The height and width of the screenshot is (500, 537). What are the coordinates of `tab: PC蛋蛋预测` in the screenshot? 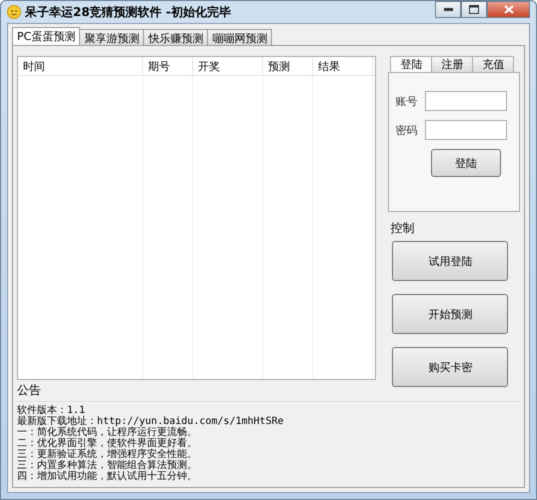 It's located at (46, 36).